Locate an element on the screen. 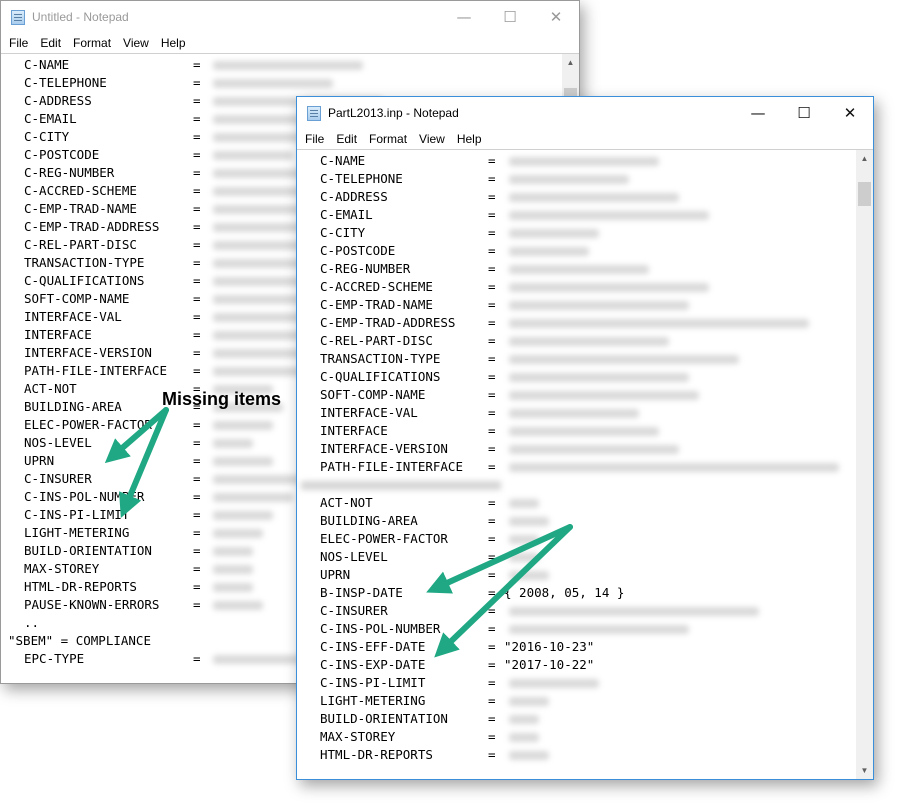 This screenshot has height=805, width=898. notepad-app-icon is located at coordinates (314, 113).